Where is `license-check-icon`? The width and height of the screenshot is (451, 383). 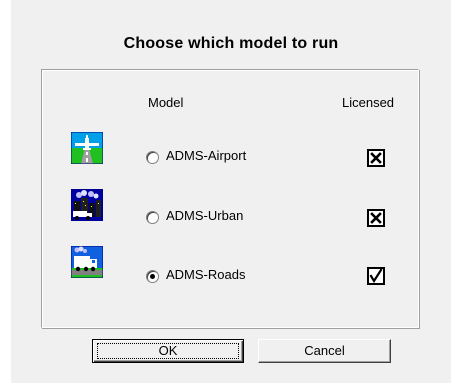
license-check-icon is located at coordinates (376, 276).